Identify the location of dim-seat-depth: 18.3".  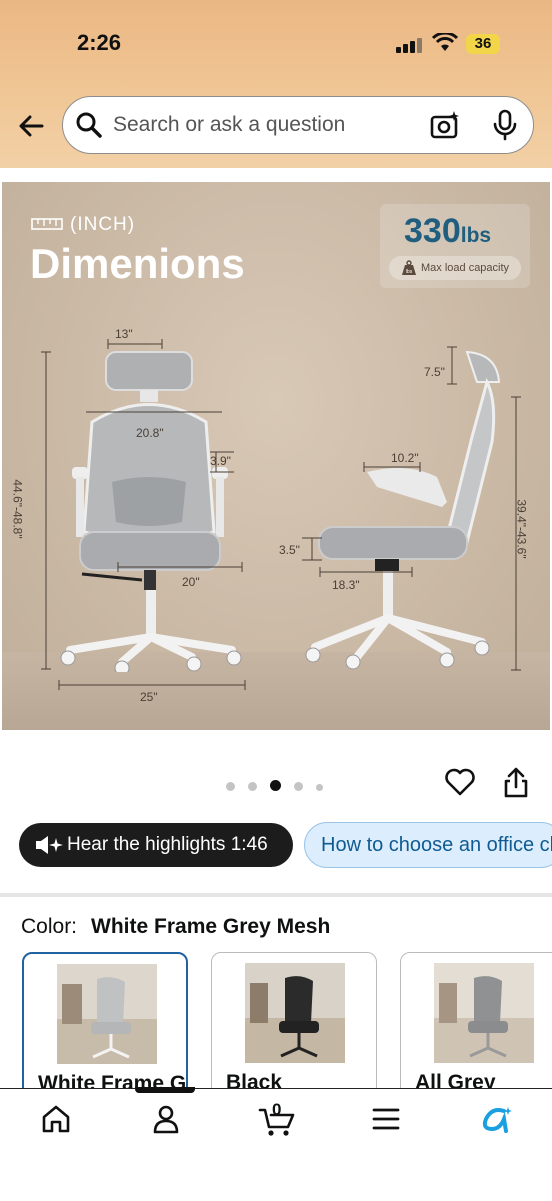
(346, 585).